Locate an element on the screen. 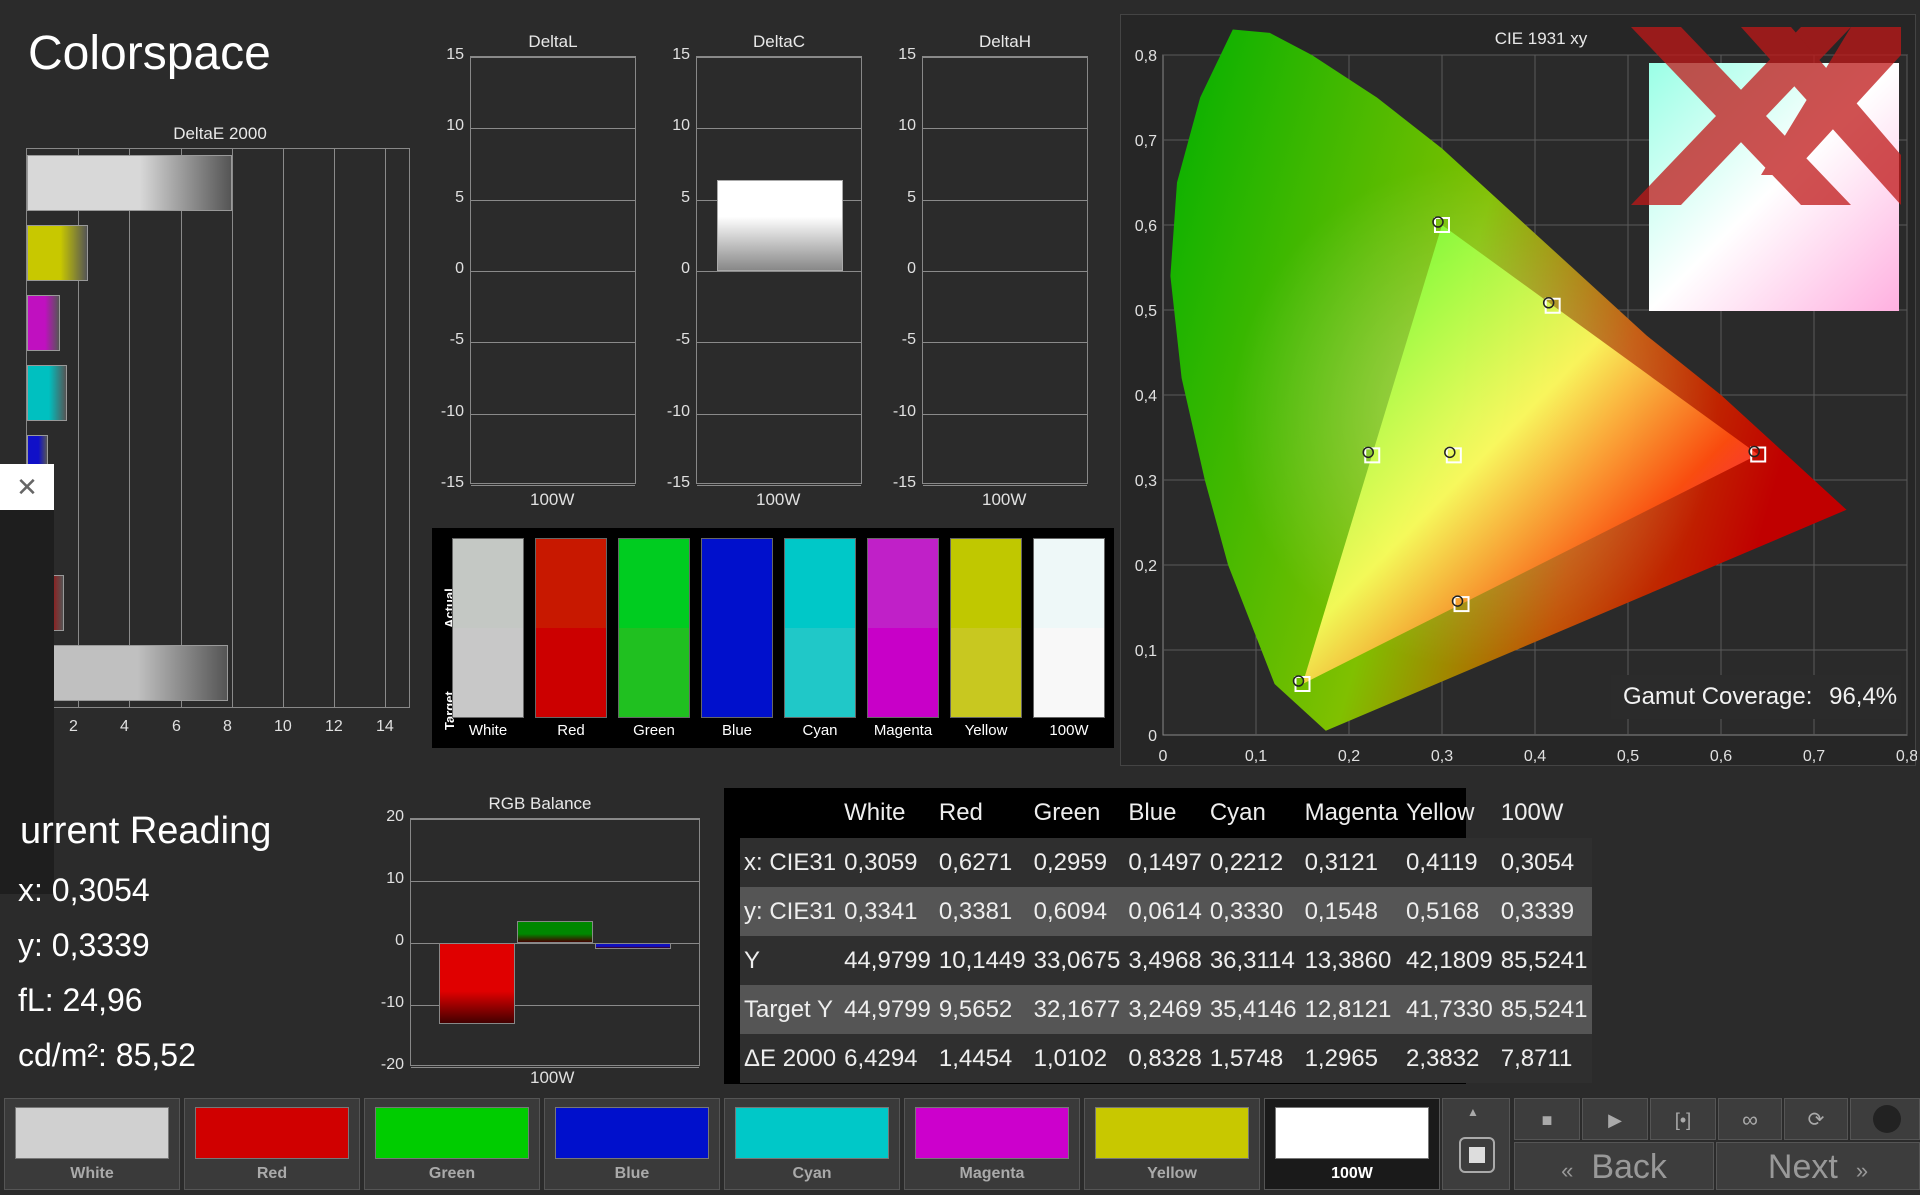 The image size is (1920, 1195). table-cell: 0,3121 is located at coordinates (1341, 862).